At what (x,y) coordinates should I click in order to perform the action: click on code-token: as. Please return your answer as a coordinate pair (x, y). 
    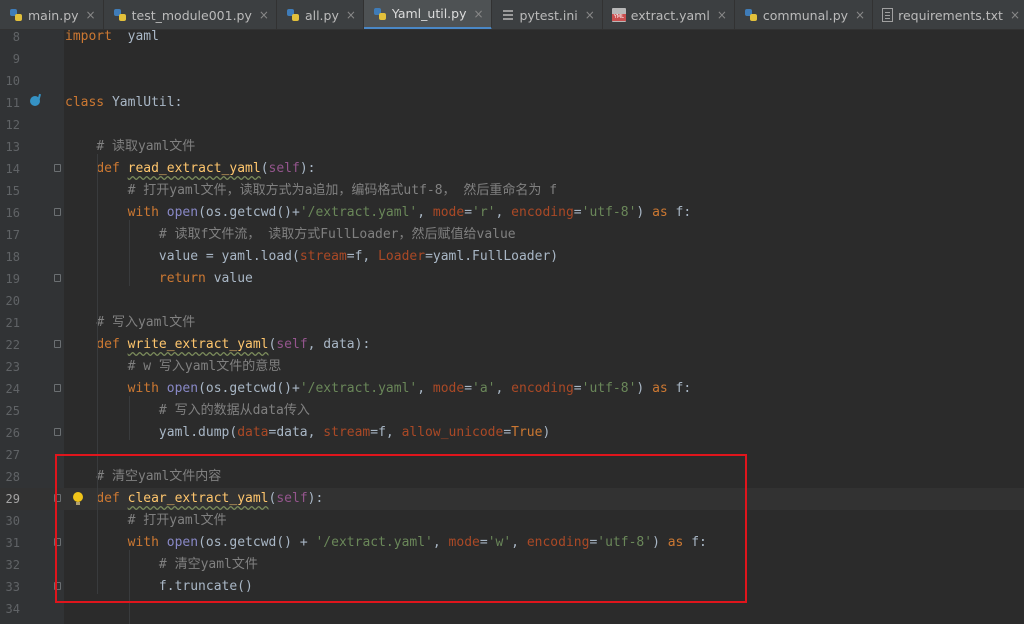
    Looking at the image, I should click on (660, 212).